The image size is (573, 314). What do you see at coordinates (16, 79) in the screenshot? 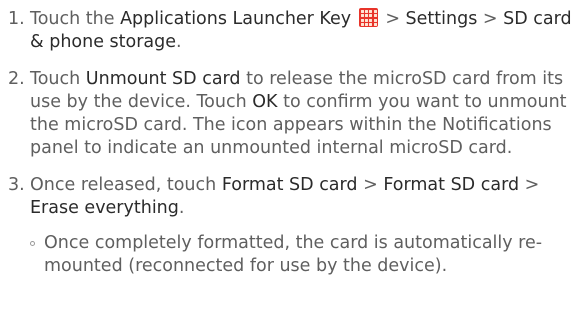
I see `step-number: 2.` at bounding box center [16, 79].